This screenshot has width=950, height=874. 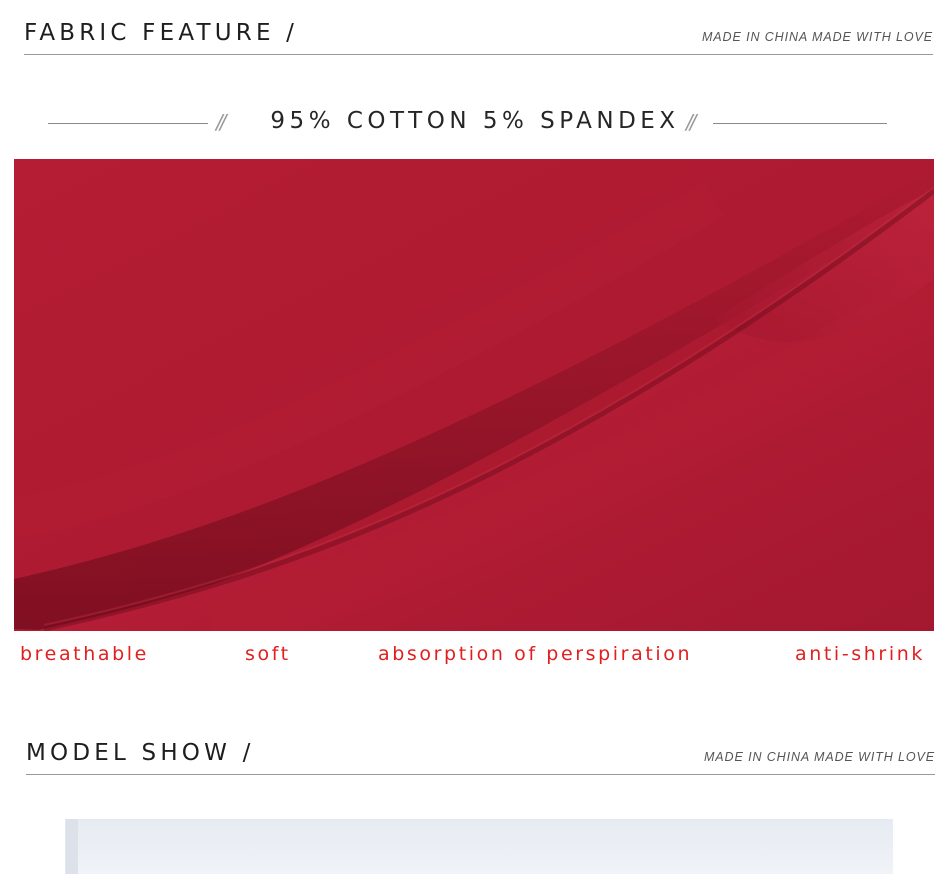 What do you see at coordinates (268, 654) in the screenshot?
I see `feature-soft: soft` at bounding box center [268, 654].